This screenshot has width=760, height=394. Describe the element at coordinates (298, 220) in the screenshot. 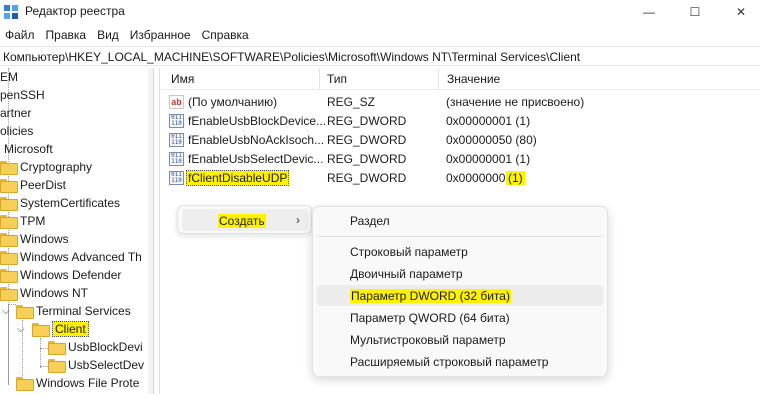

I see `chevron-right-icon: ›` at that location.